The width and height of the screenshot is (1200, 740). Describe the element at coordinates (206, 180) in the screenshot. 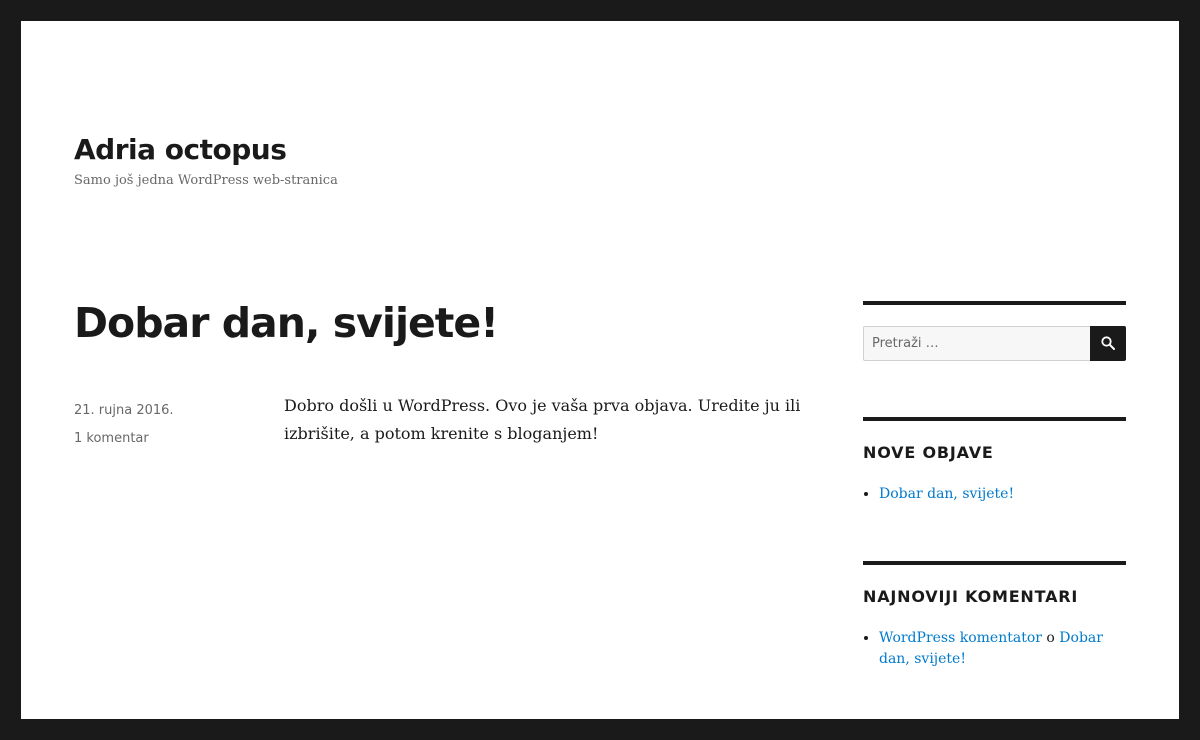

I see `site-description: Samo još jedna WordPress web-stranica` at that location.